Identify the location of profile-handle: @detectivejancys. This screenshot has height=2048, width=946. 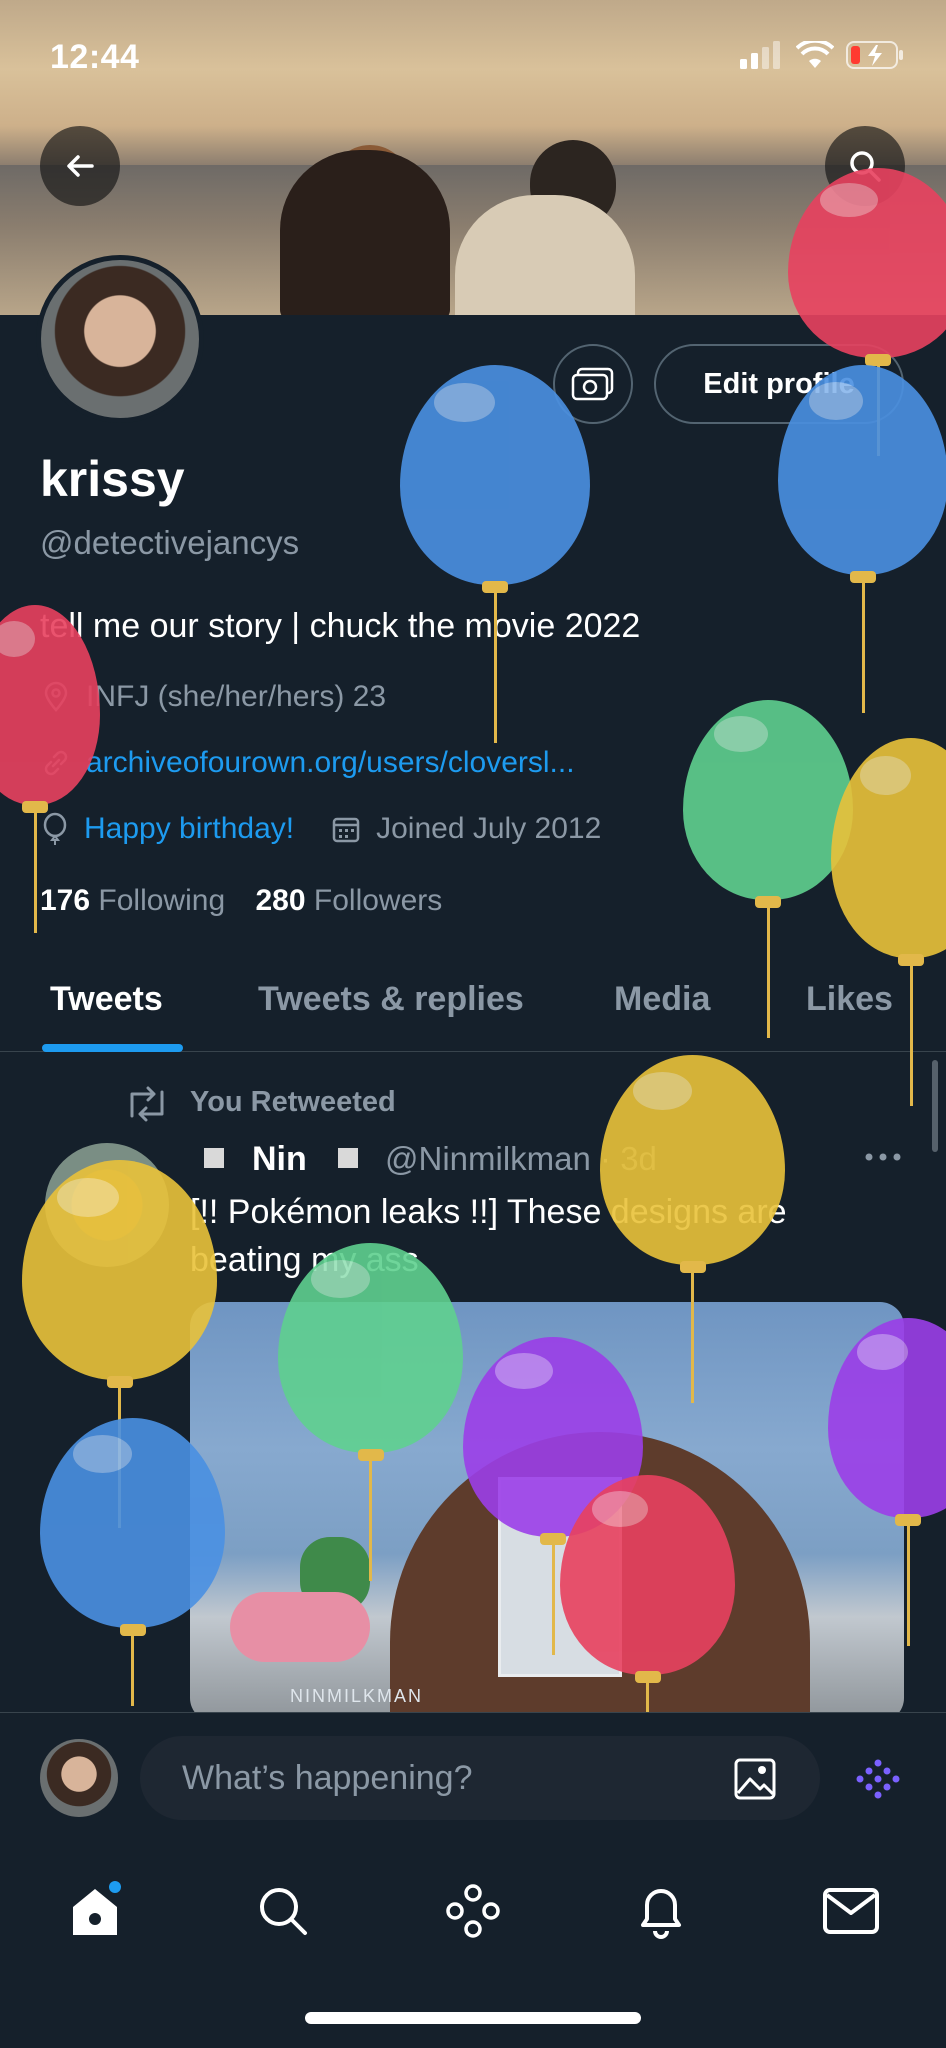
(170, 542).